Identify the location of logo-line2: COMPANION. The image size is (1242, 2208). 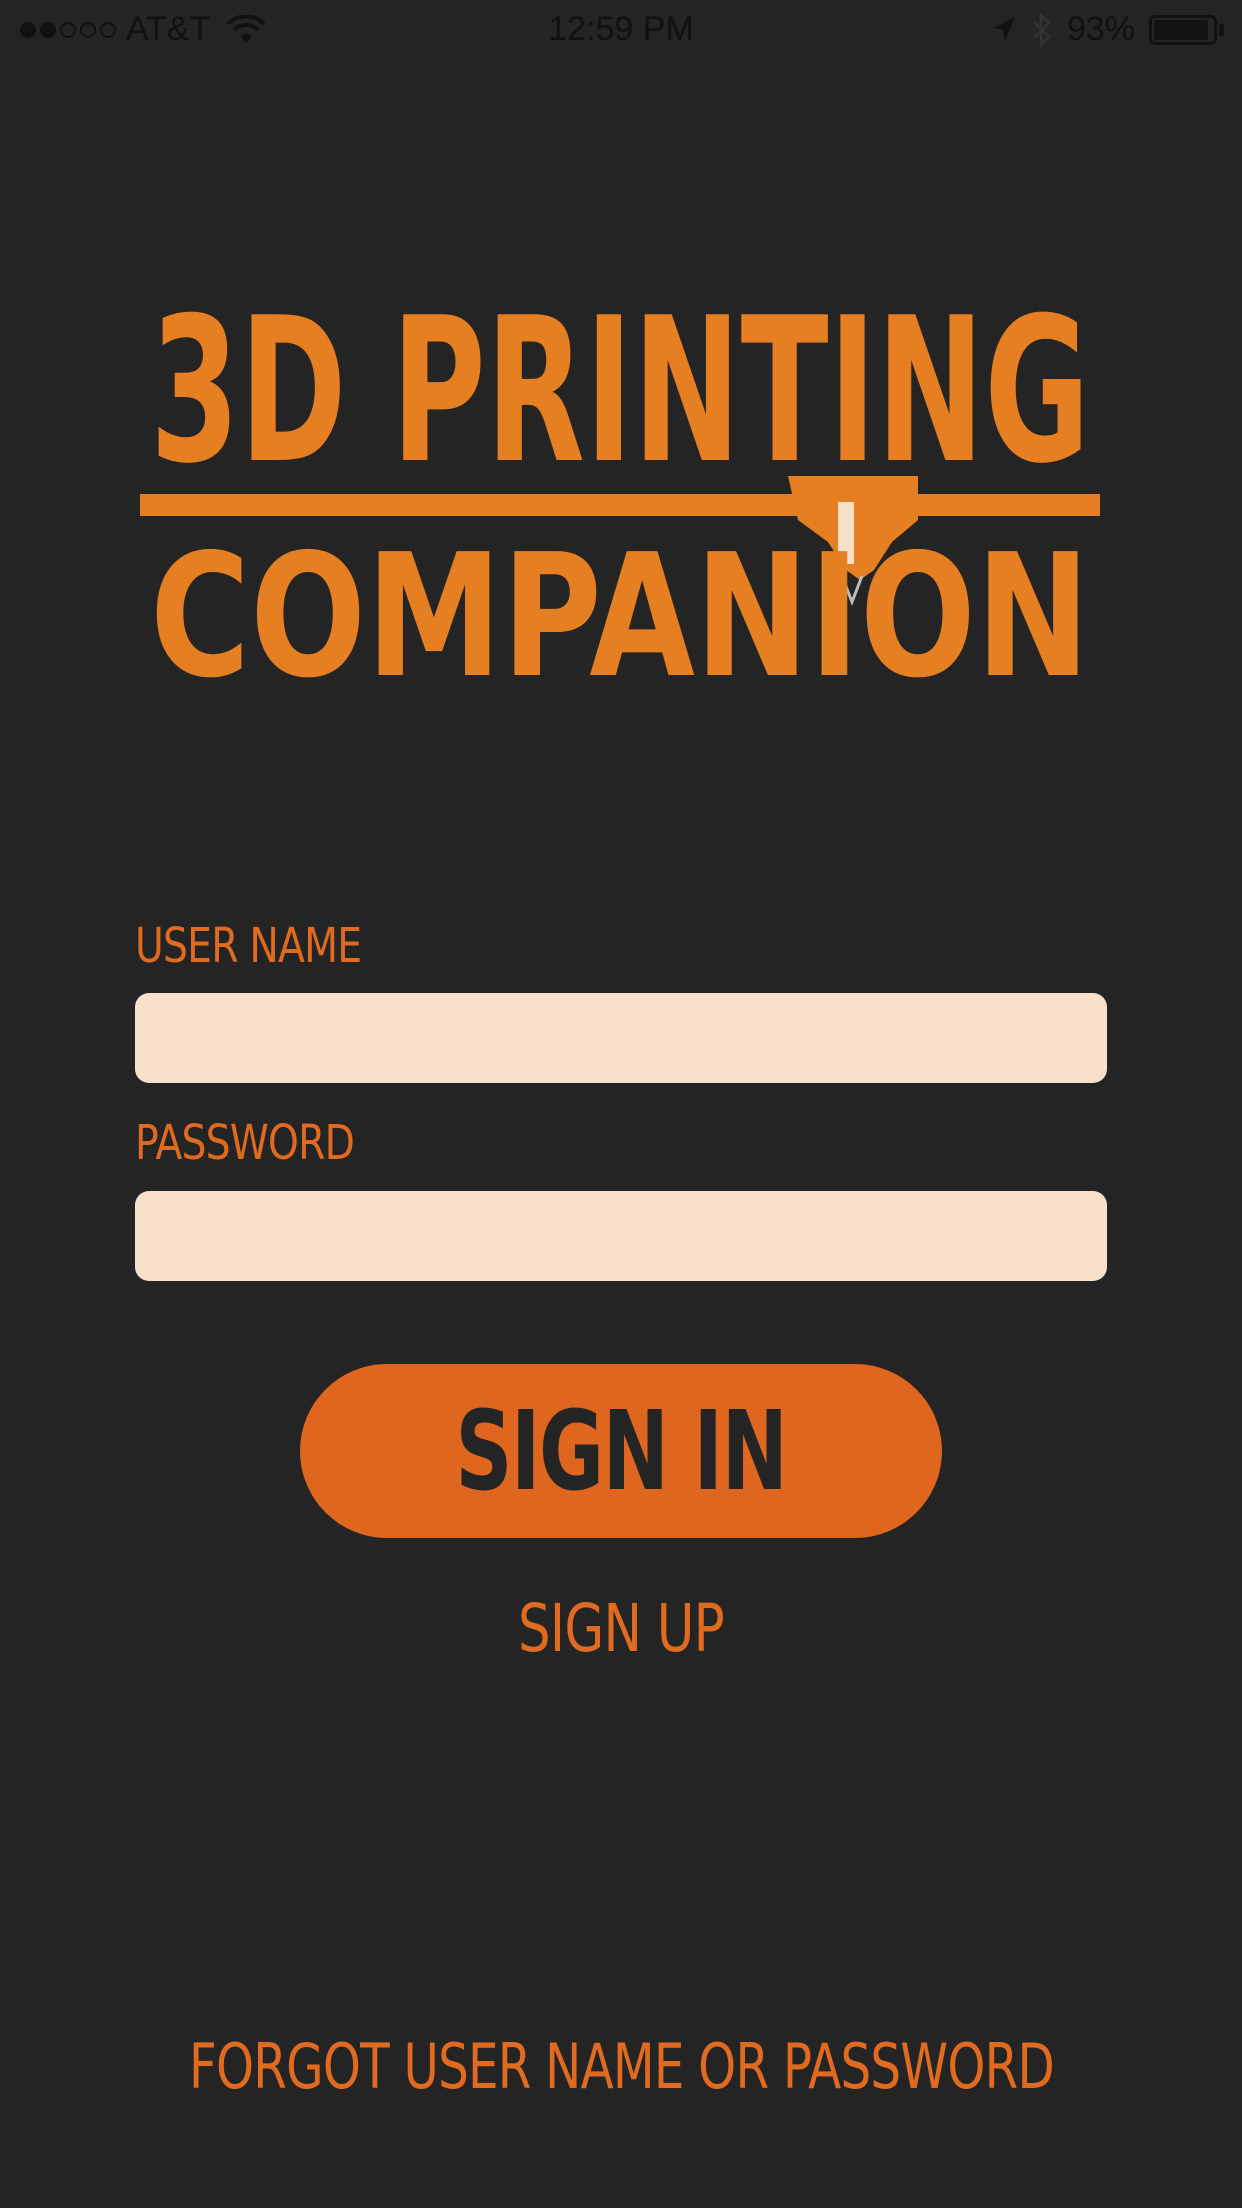
(620, 604).